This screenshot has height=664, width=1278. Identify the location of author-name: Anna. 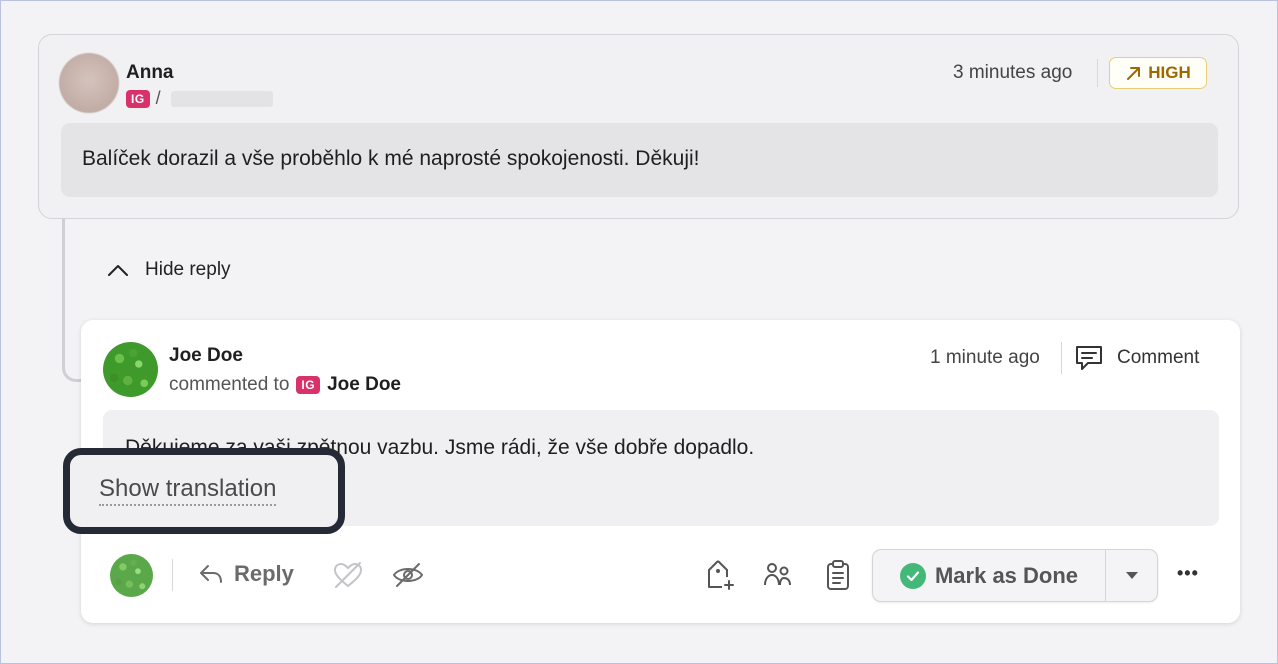
(150, 72).